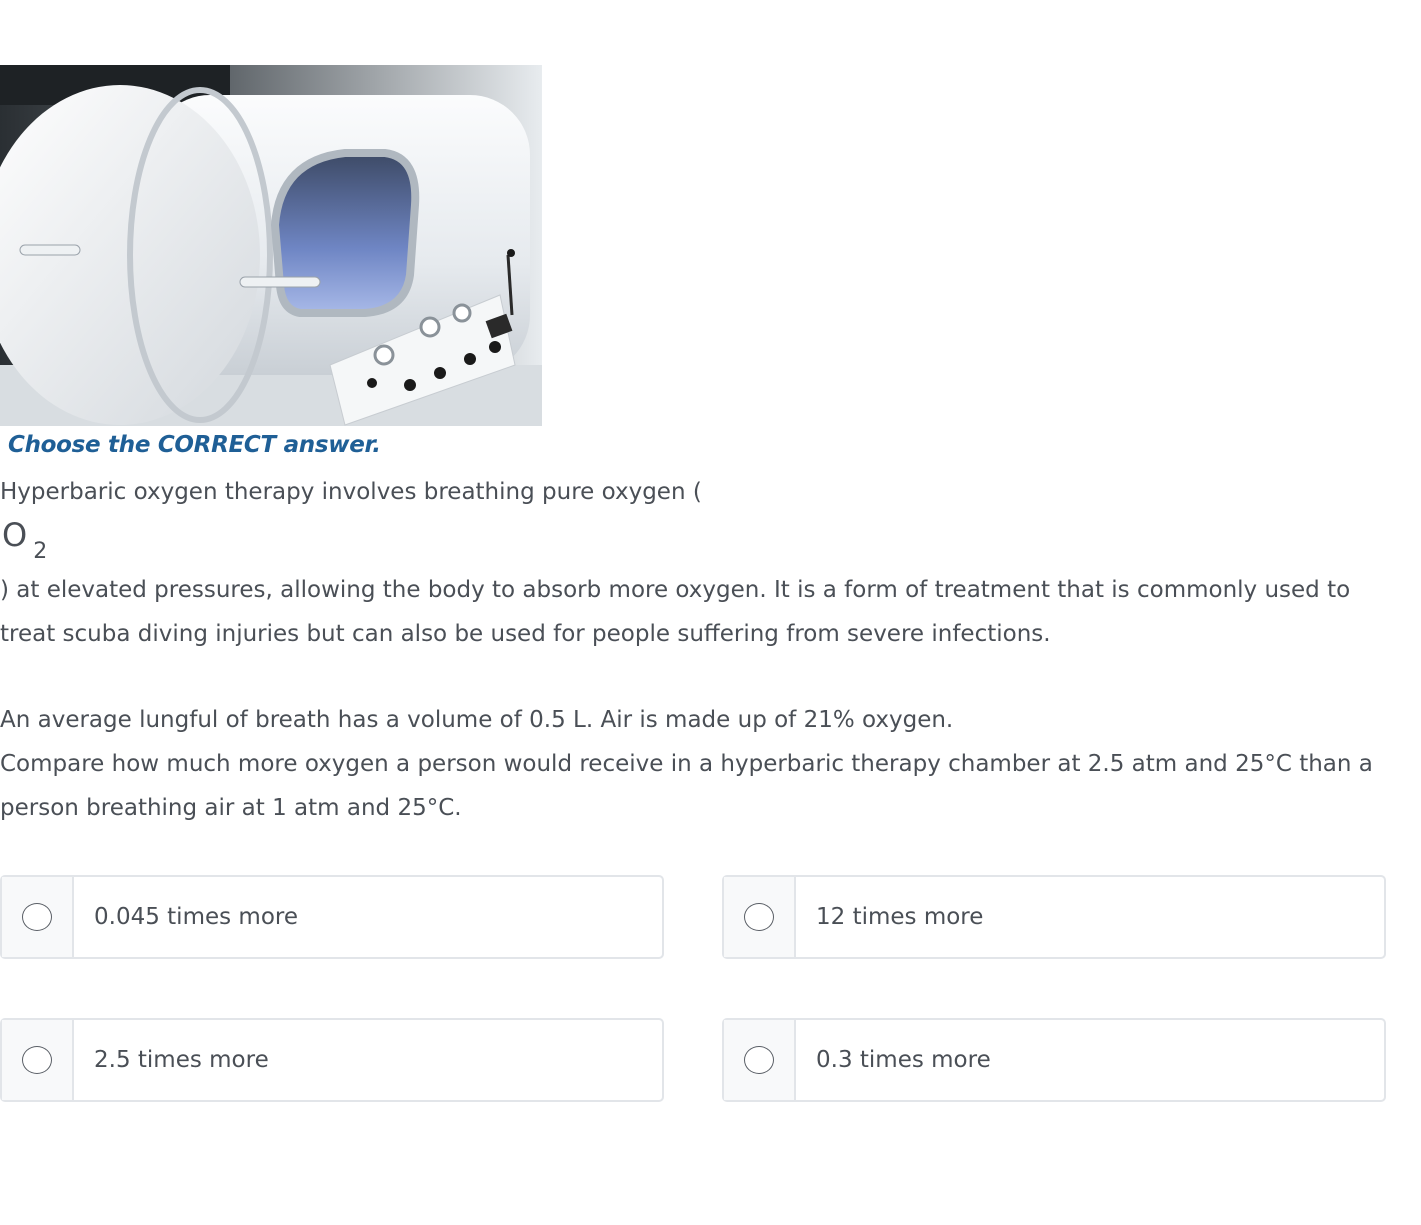 This screenshot has width=1421, height=1225. What do you see at coordinates (1054, 917) in the screenshot?
I see `answer-option: 12 times more` at bounding box center [1054, 917].